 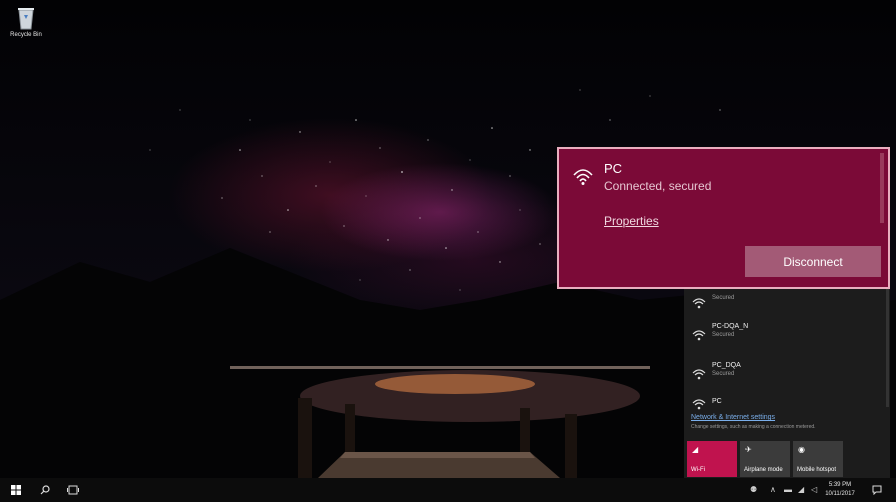 I want to click on mobile-hotspot-tile: ◉ Mobile hotspot, so click(x=818, y=459).